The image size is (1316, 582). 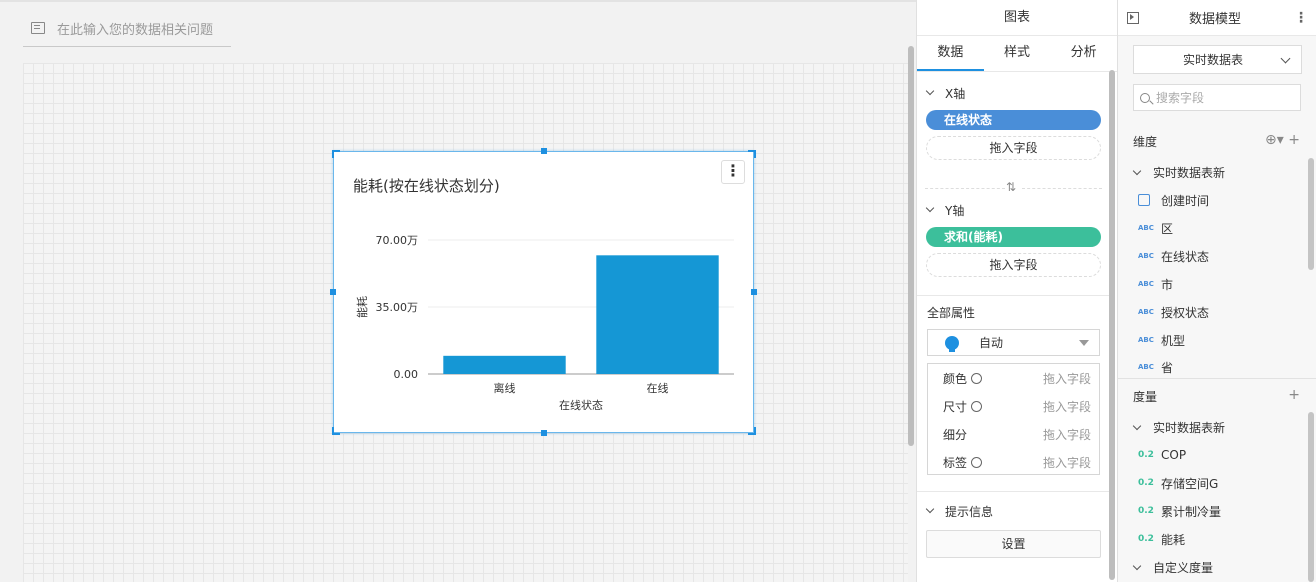 I want to click on x-axis-field-pill: 在线状态, so click(x=1013, y=120).